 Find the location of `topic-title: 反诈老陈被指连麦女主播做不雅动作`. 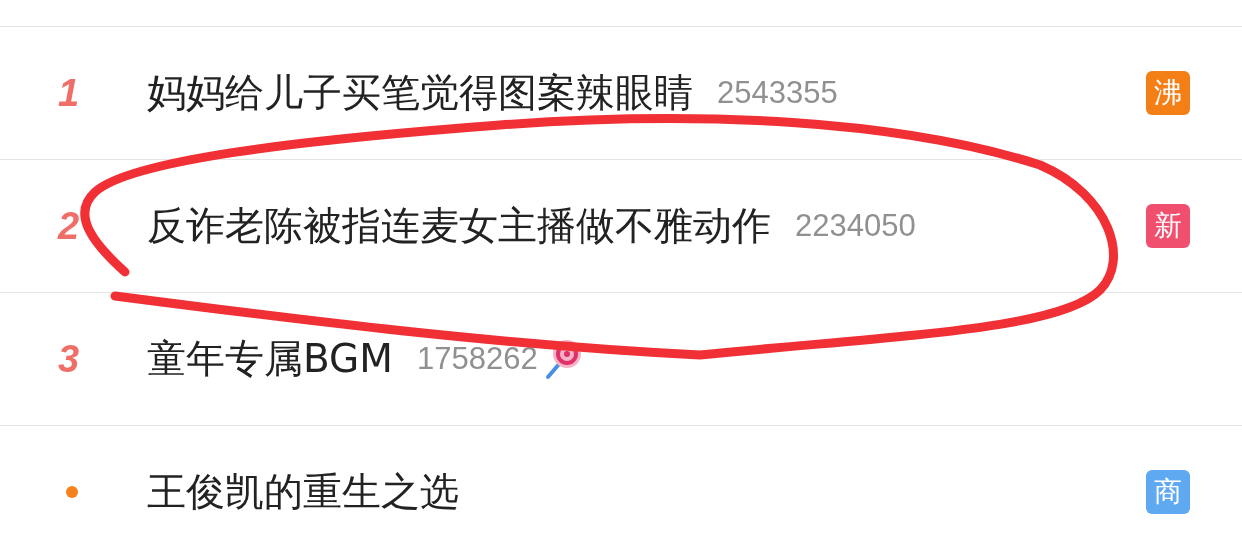

topic-title: 反诈老陈被指连麦女主播做不雅动作 is located at coordinates (459, 226).